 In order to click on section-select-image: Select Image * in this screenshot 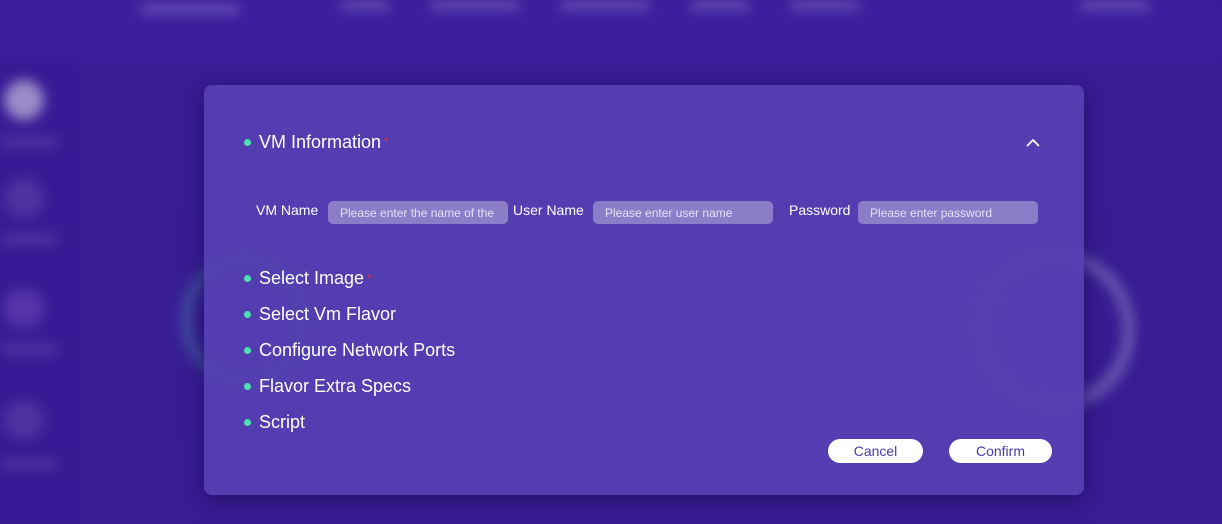, I will do `click(308, 278)`.